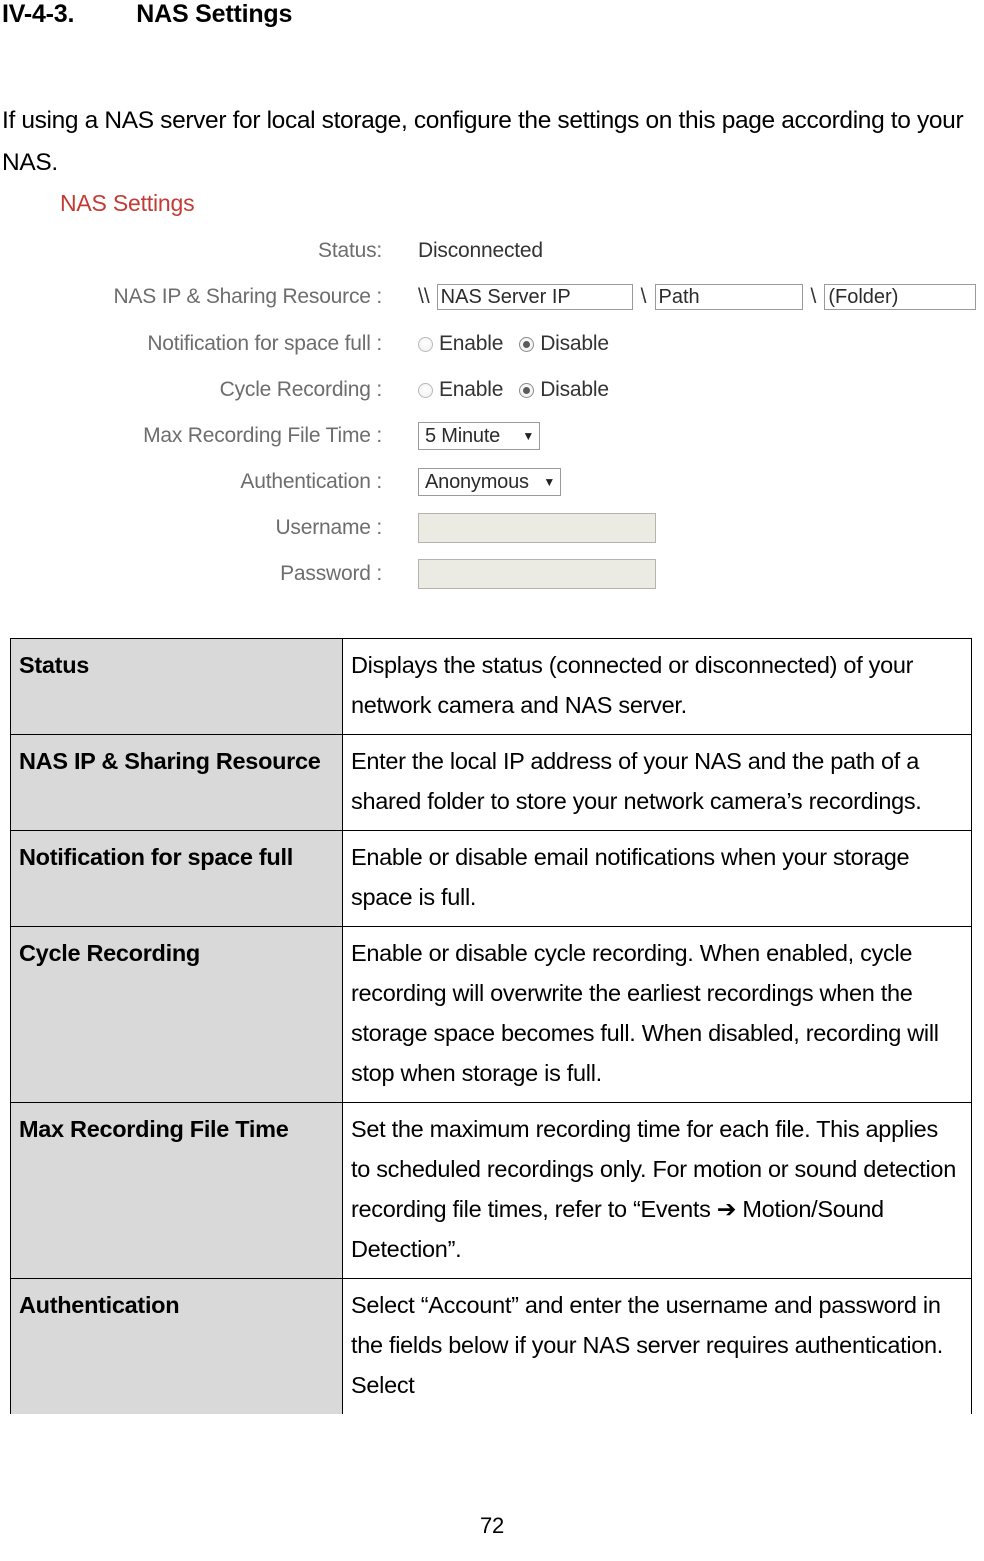 This screenshot has height=1561, width=984. I want to click on max-recording-file-time-control: 5 Minute ▼, so click(479, 436).